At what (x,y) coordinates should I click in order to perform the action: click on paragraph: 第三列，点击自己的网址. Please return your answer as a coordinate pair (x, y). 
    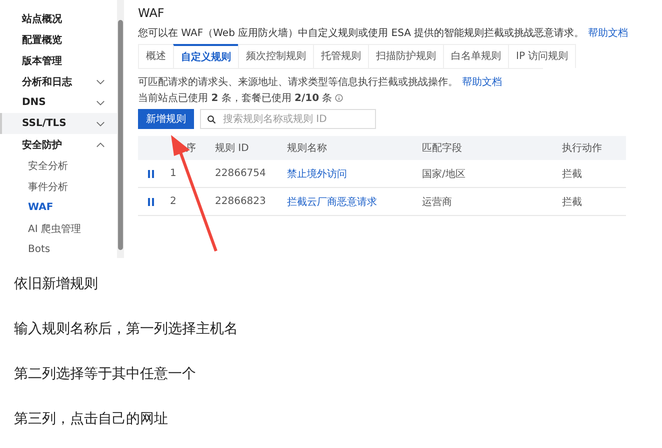
    Looking at the image, I should click on (91, 419).